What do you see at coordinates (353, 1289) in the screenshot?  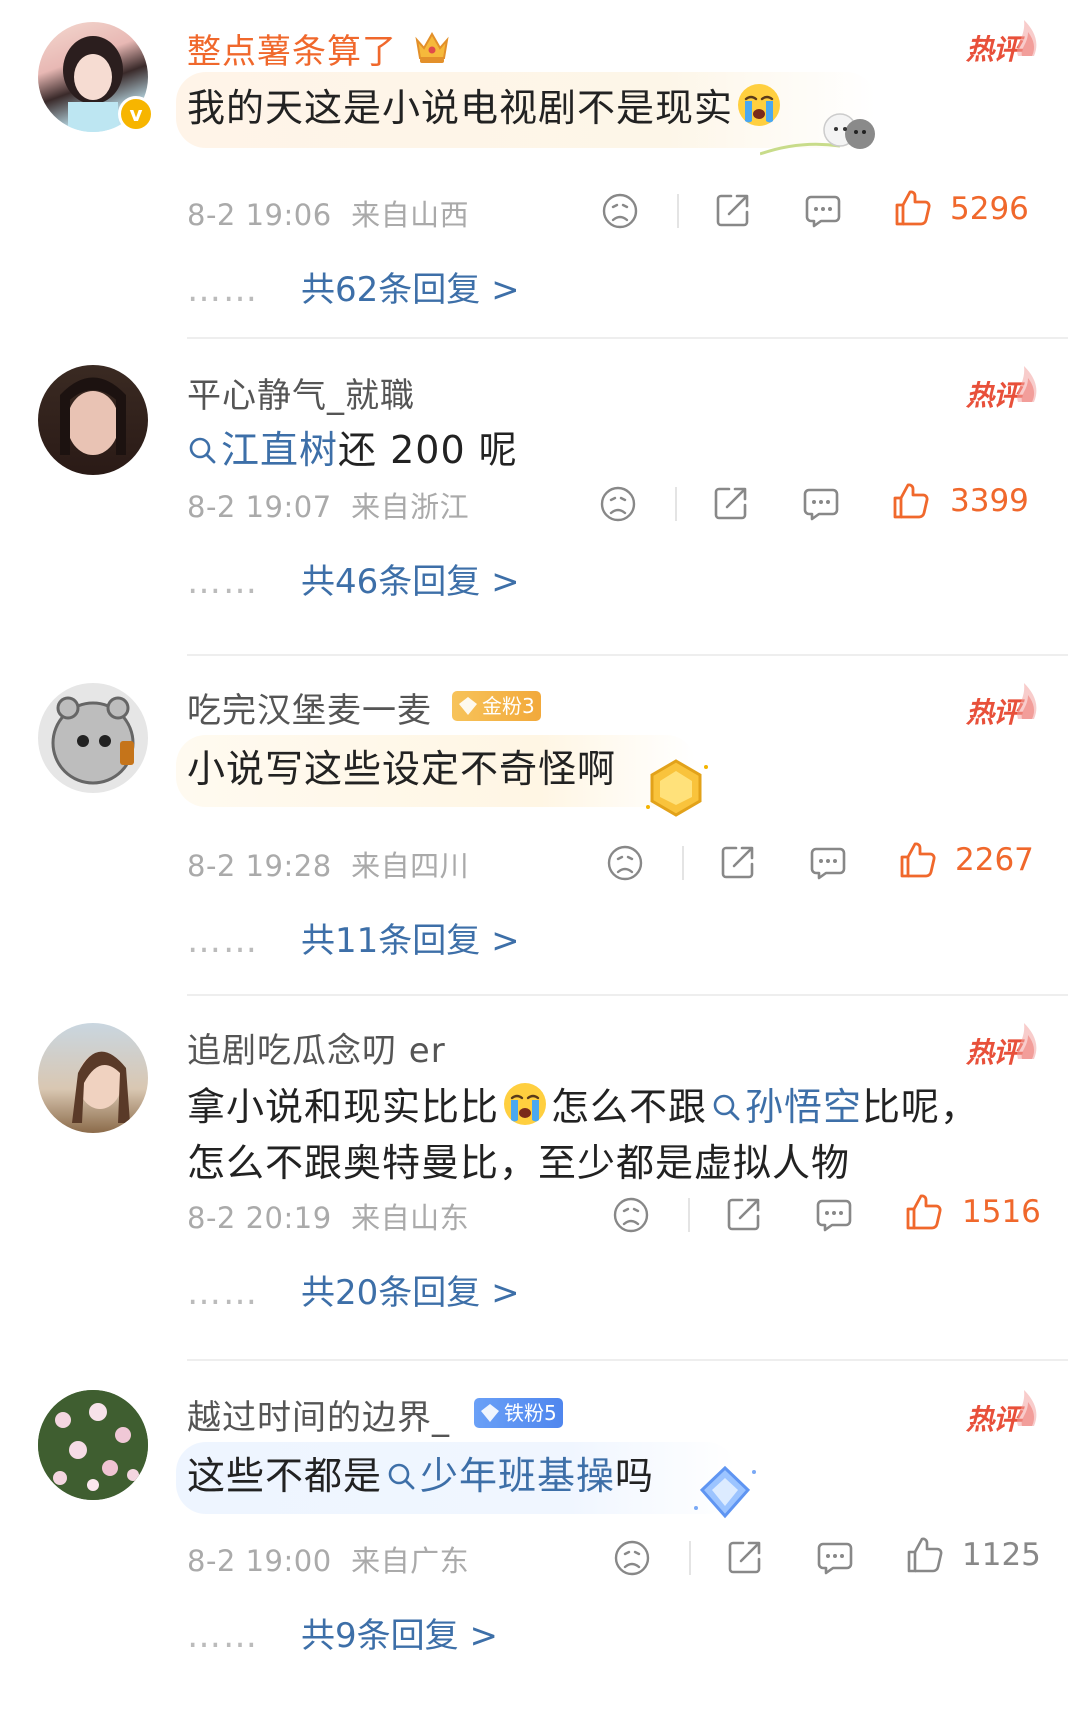 I see `view-replies-link: …… 共20条回复 >` at bounding box center [353, 1289].